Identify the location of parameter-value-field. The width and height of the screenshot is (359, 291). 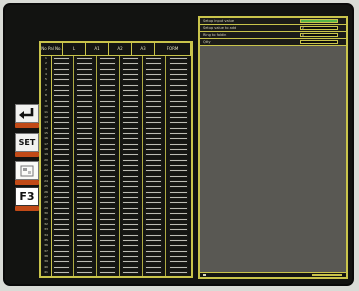
(319, 21).